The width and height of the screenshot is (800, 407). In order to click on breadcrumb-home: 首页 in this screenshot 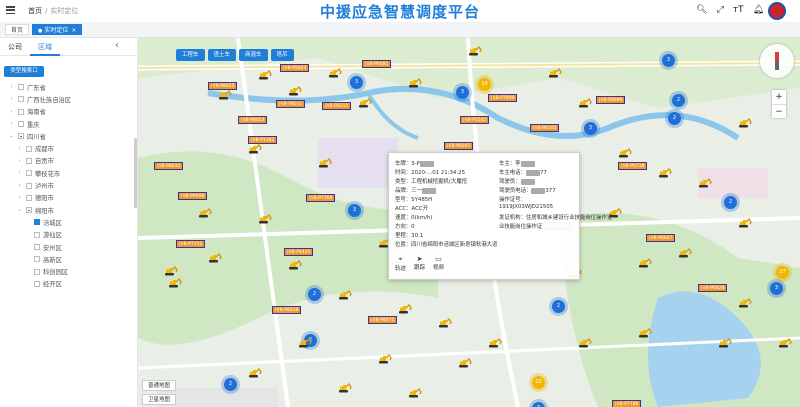, I will do `click(35, 11)`.